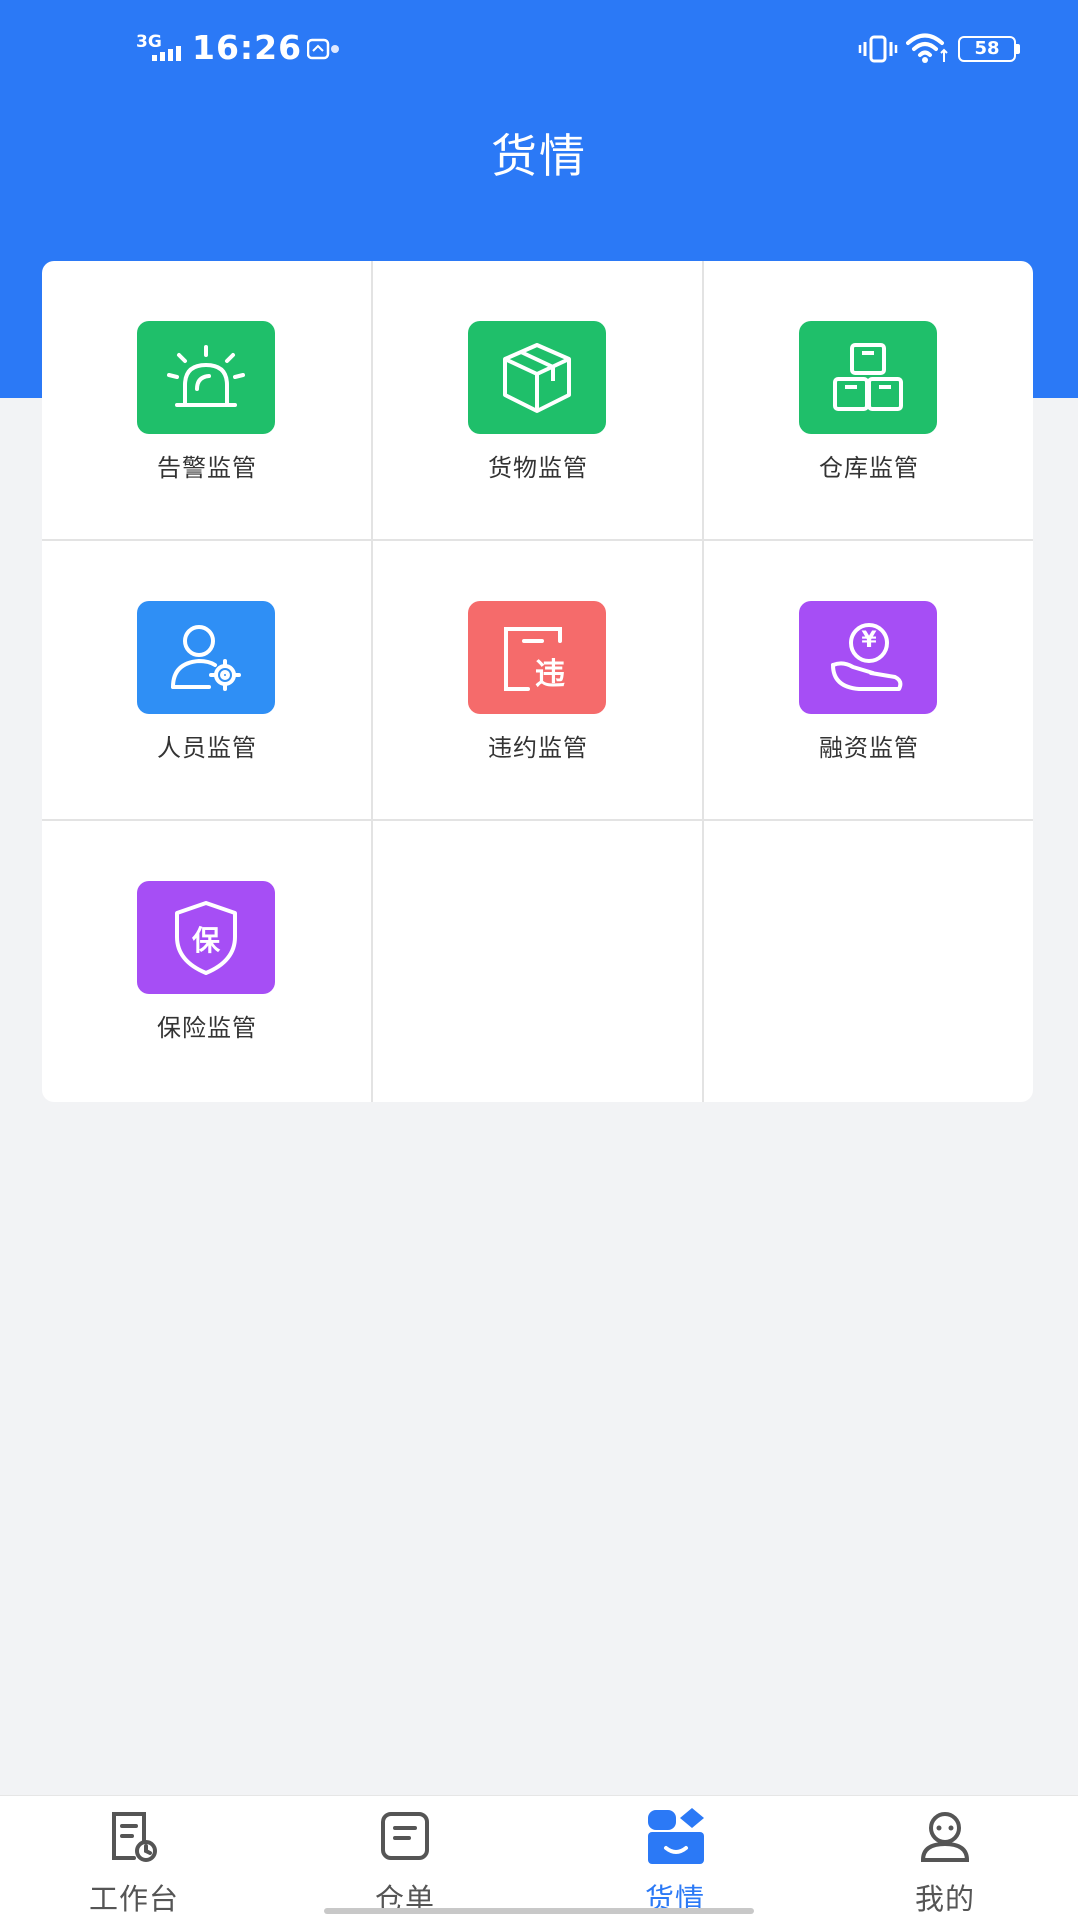  I want to click on tab-cargo-status: 货情, so click(675, 1857).